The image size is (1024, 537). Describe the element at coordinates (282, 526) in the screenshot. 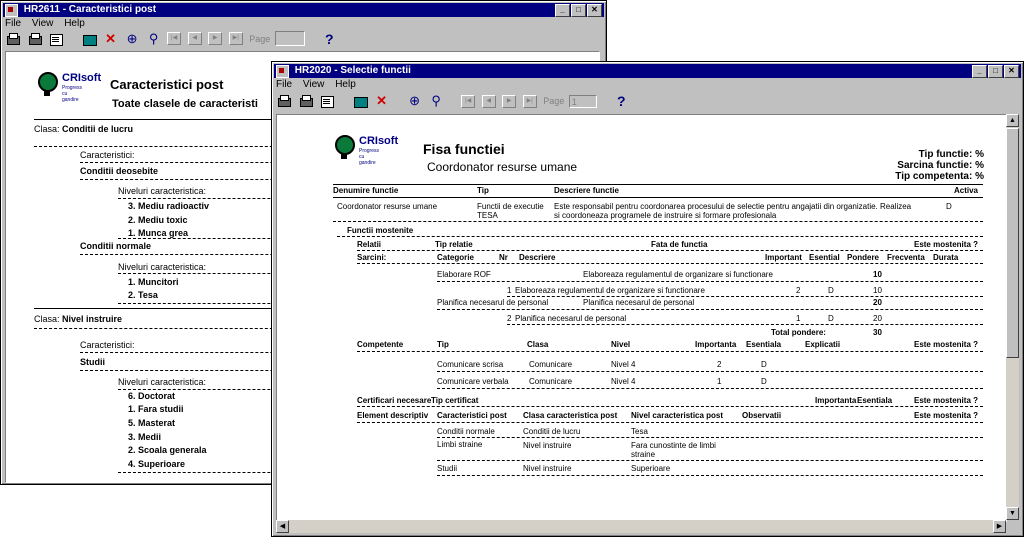

I see `scroll-left-icon: ◀` at that location.